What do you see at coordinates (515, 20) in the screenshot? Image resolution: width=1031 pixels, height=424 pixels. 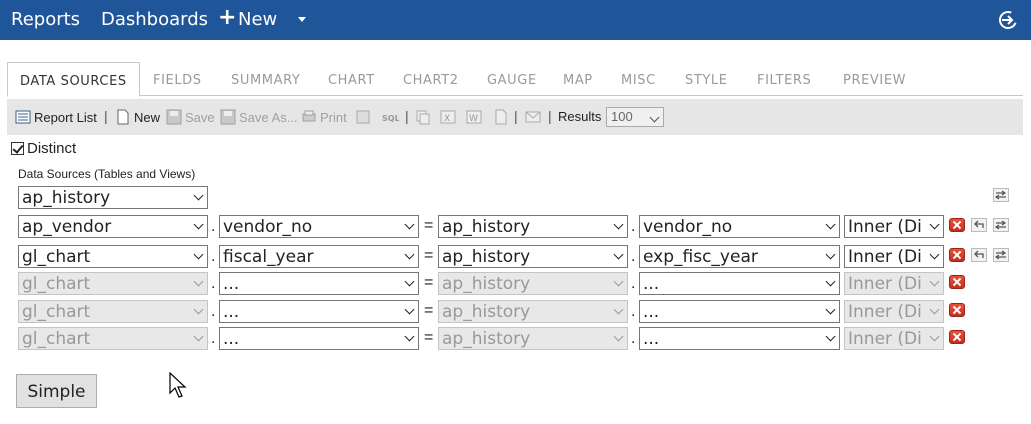 I see `top-nav-bar: Reports Dashboards + New` at bounding box center [515, 20].